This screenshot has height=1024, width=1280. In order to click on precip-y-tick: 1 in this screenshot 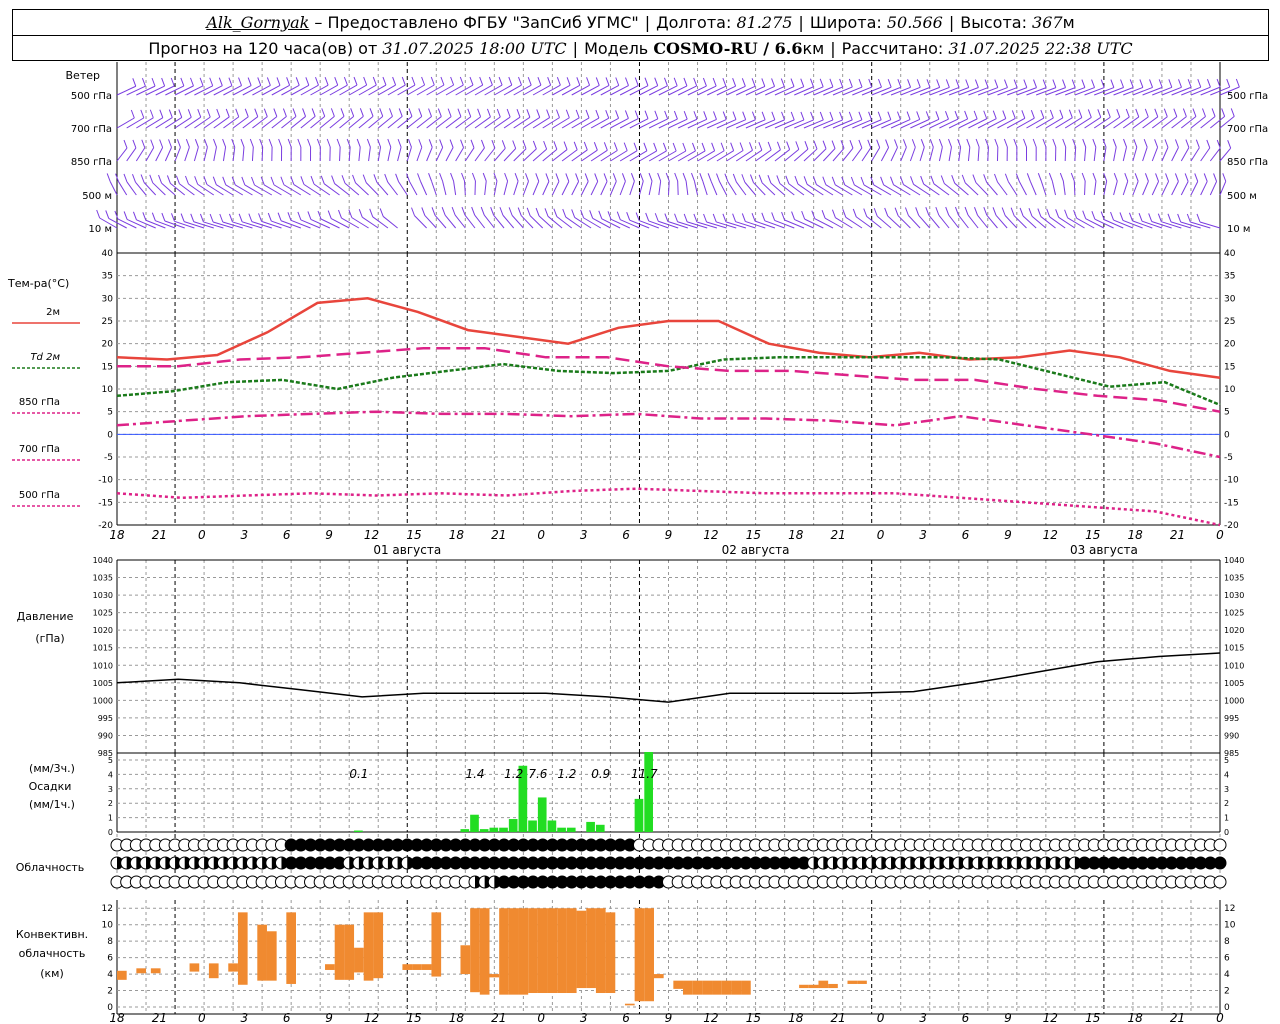, I will do `click(110, 818)`.